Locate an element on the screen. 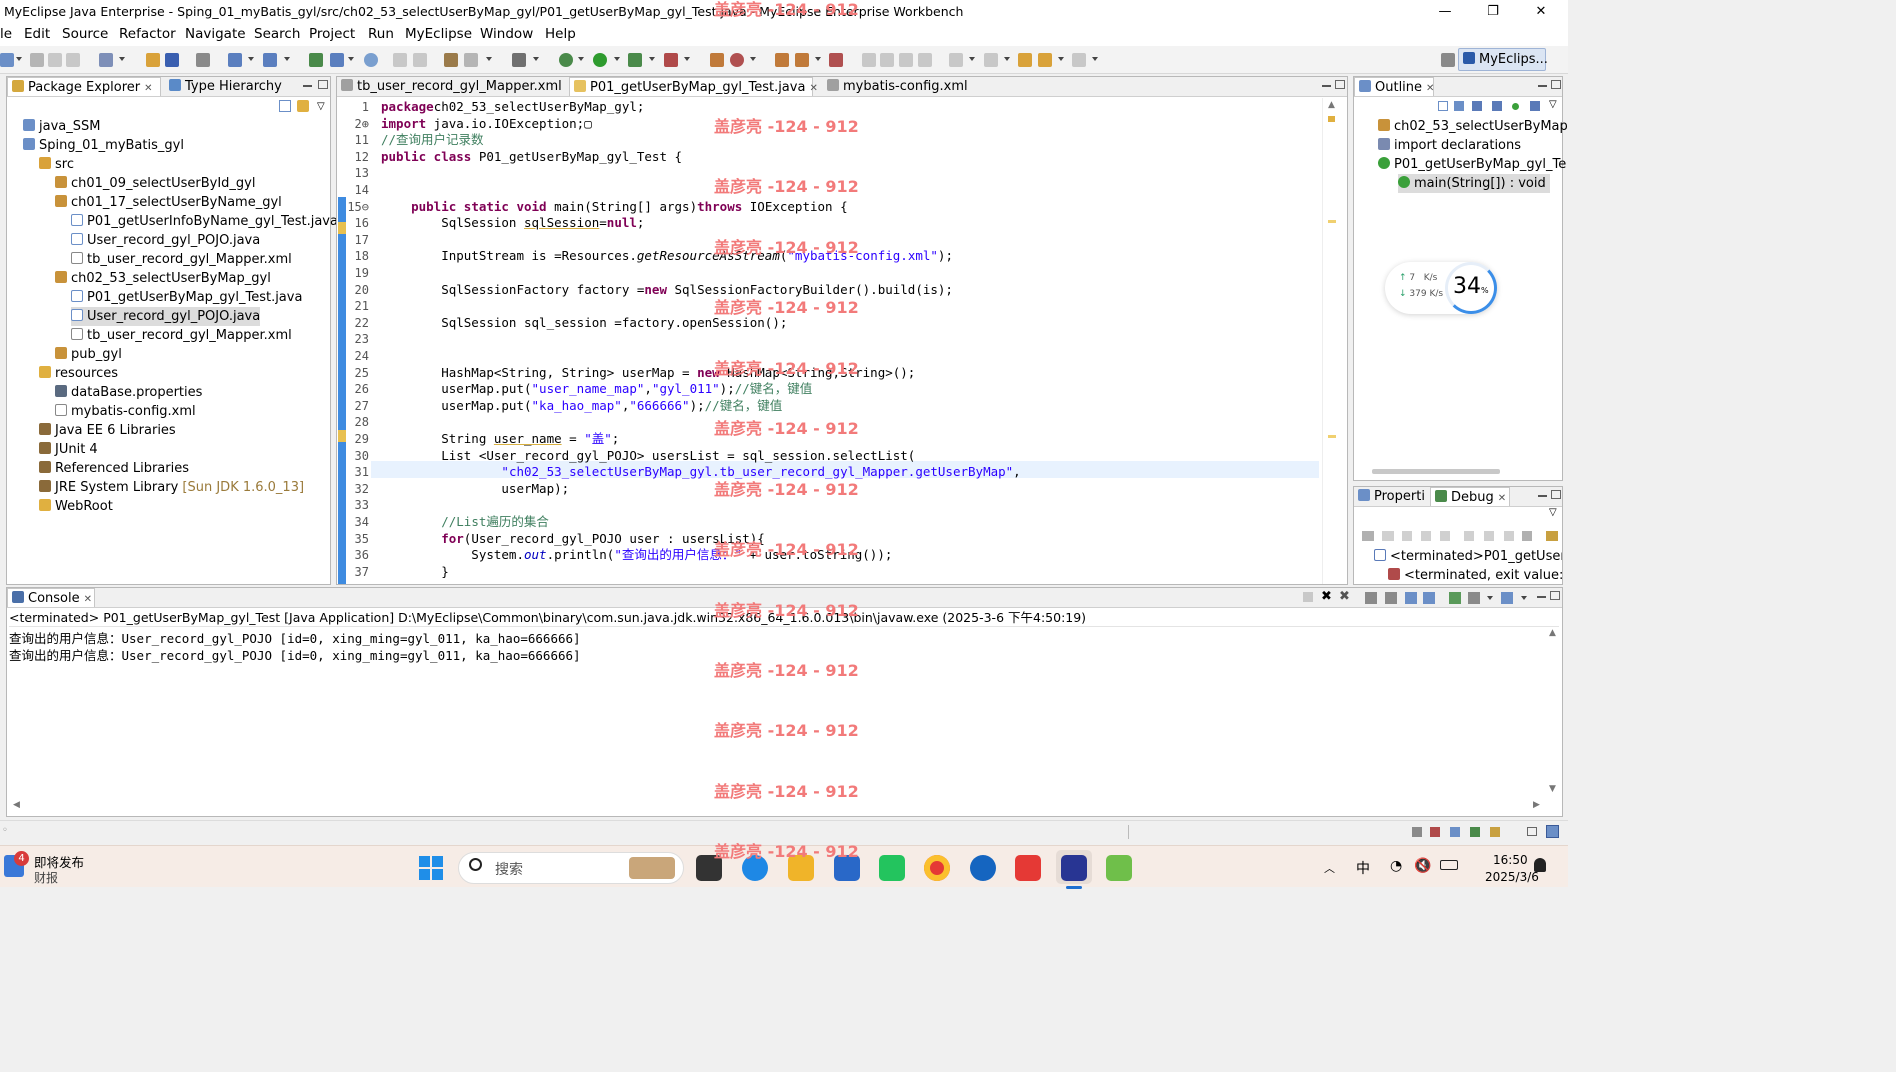 The width and height of the screenshot is (1896, 1072). battery-icon is located at coordinates (1449, 865).